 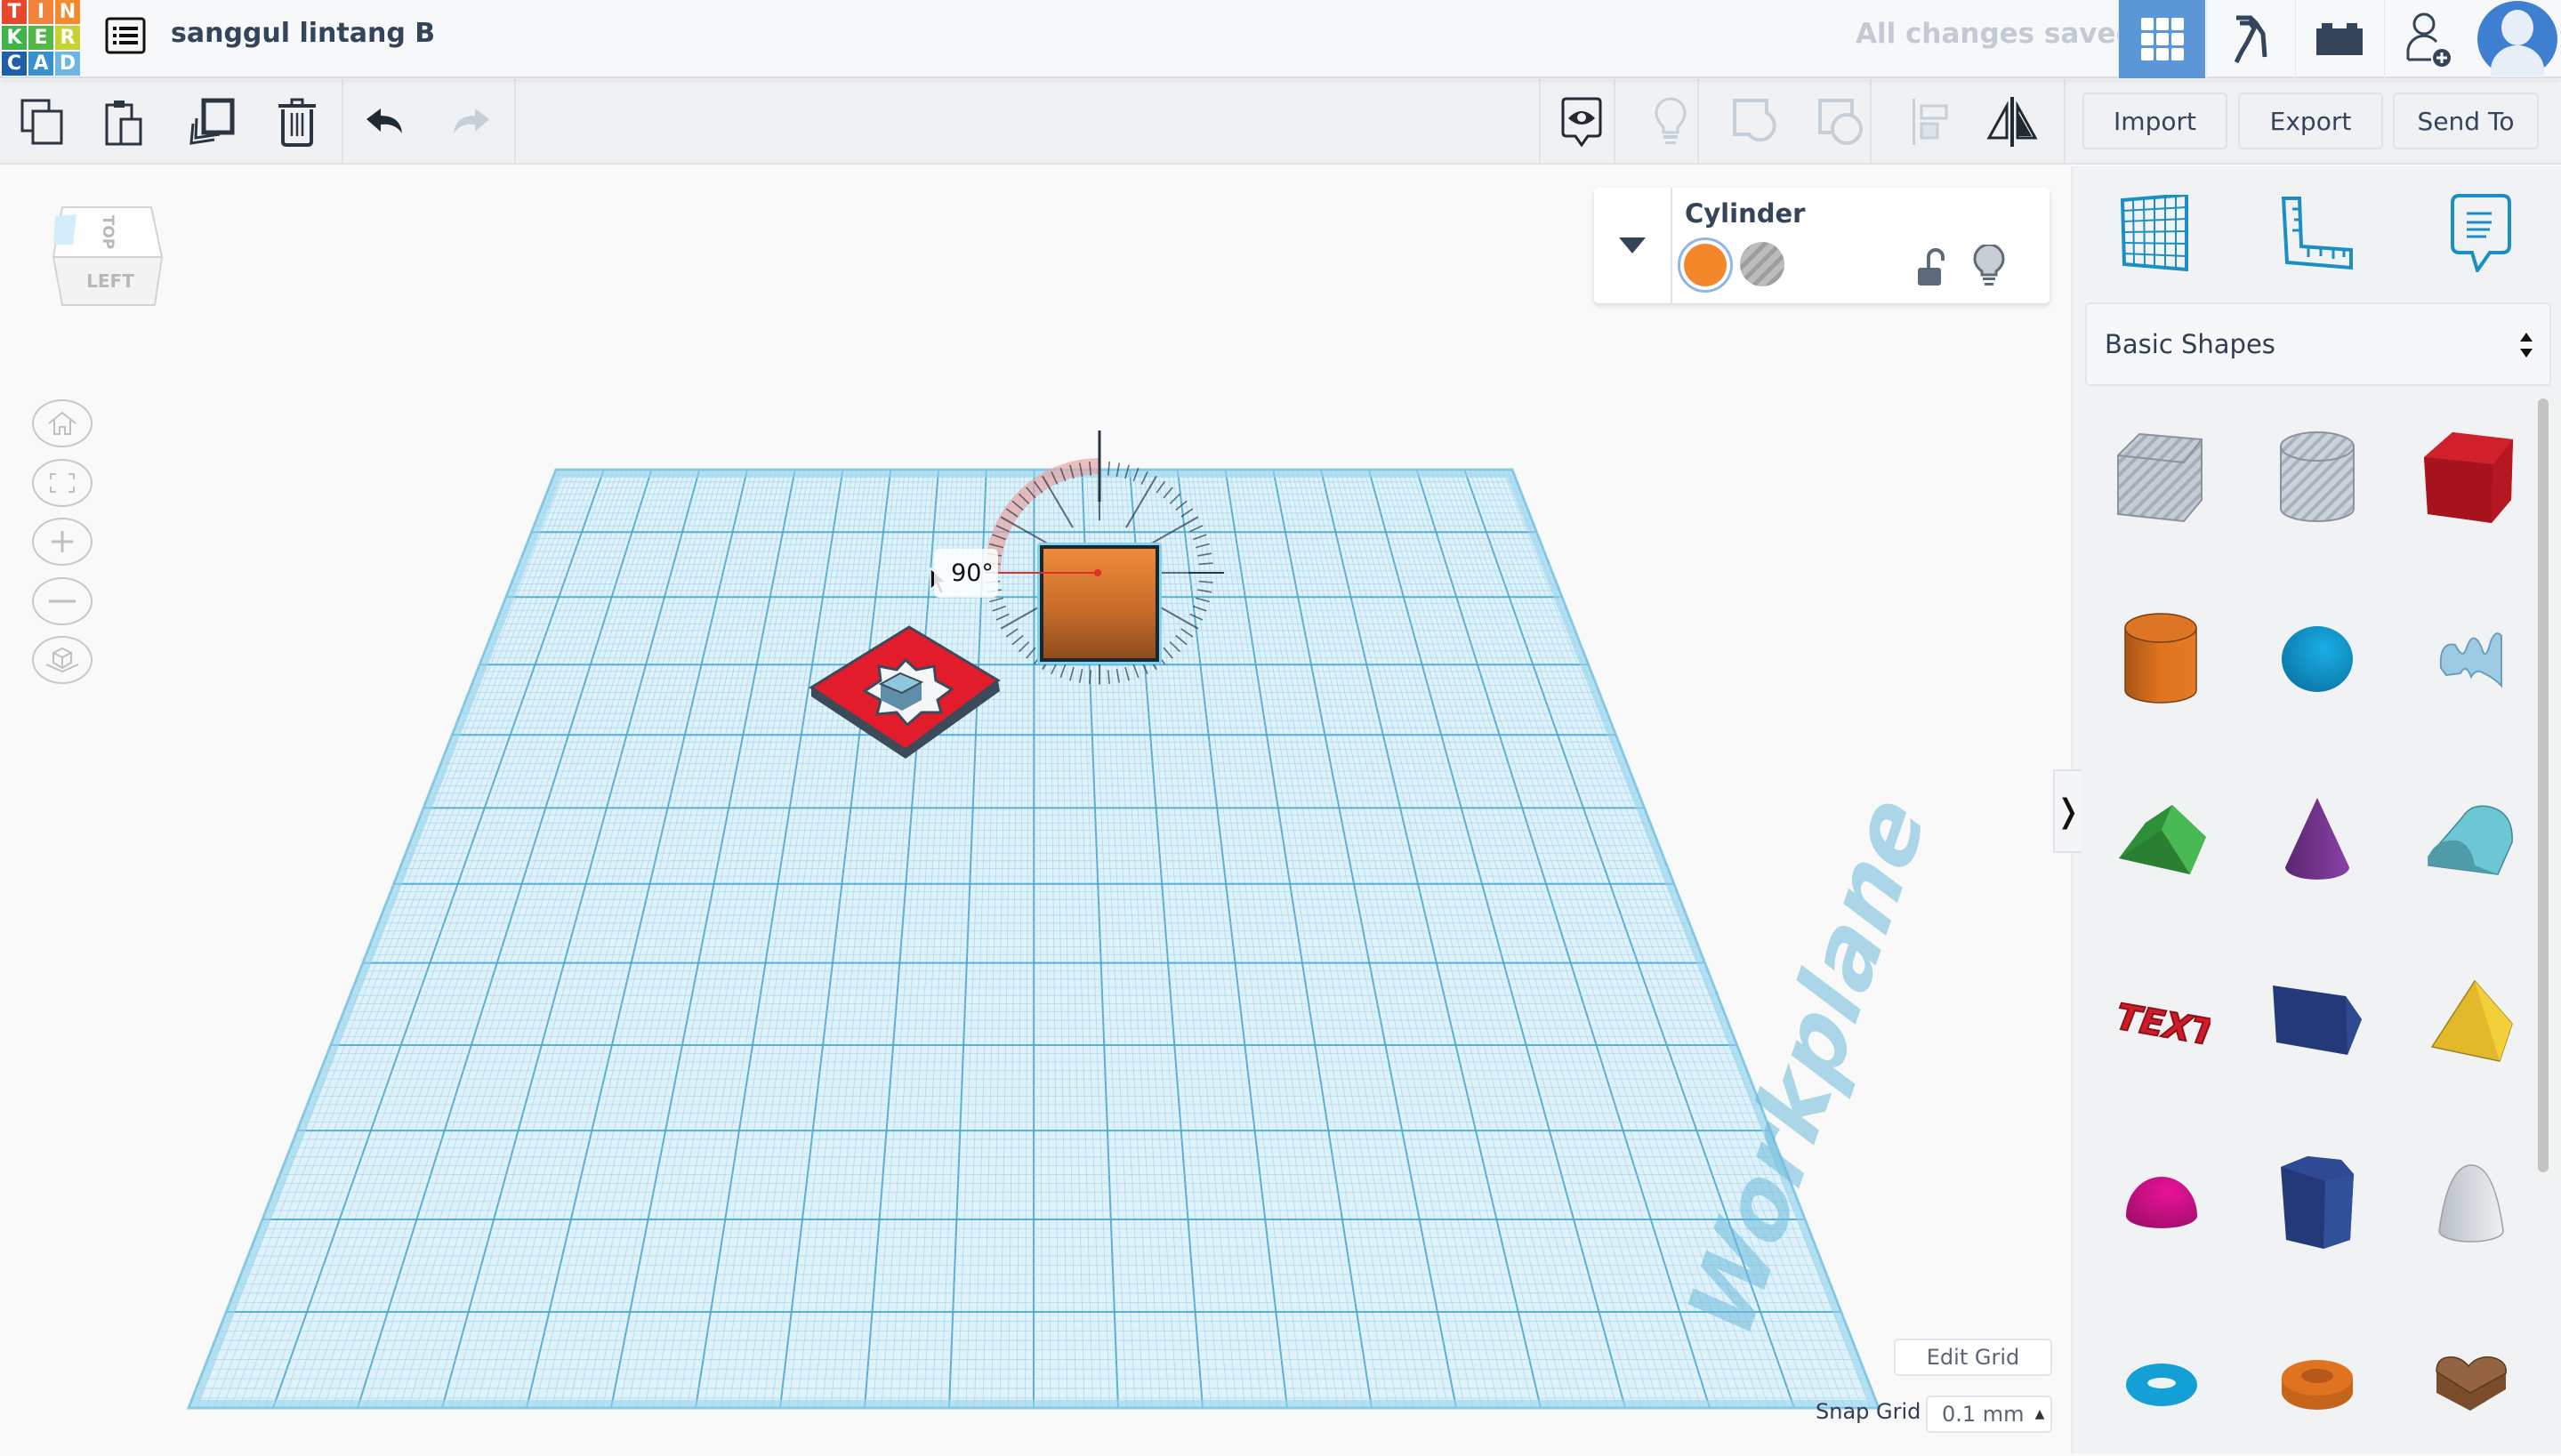 I want to click on circuits-button, so click(x=2250, y=39).